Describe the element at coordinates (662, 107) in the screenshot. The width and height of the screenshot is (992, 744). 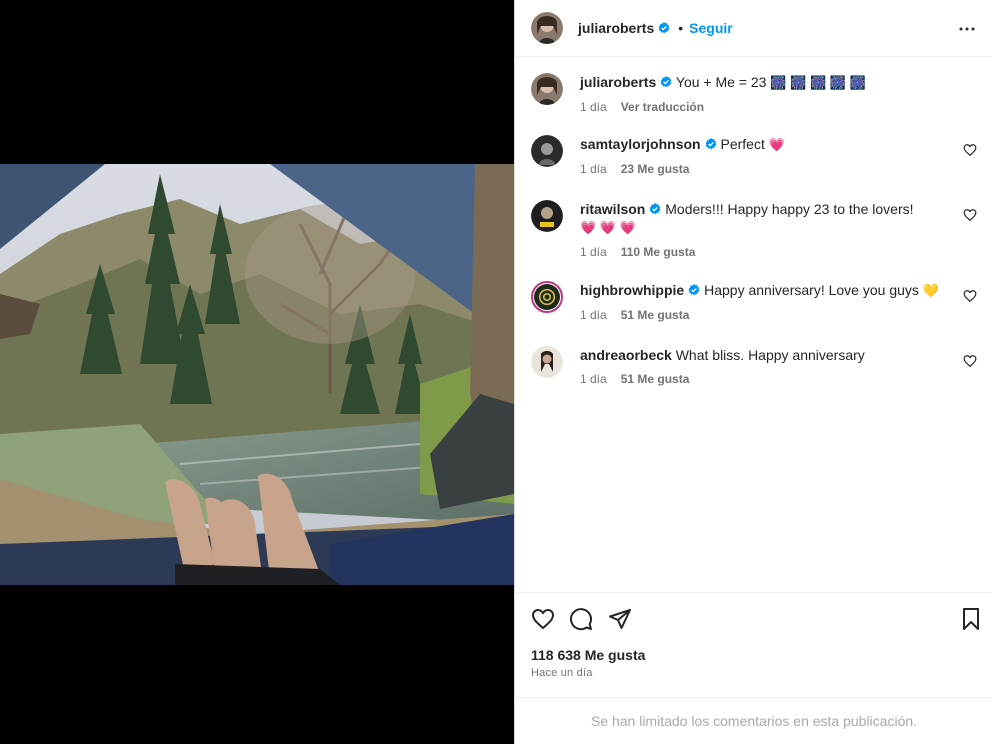
I see `translate-button: Ver traducción` at that location.